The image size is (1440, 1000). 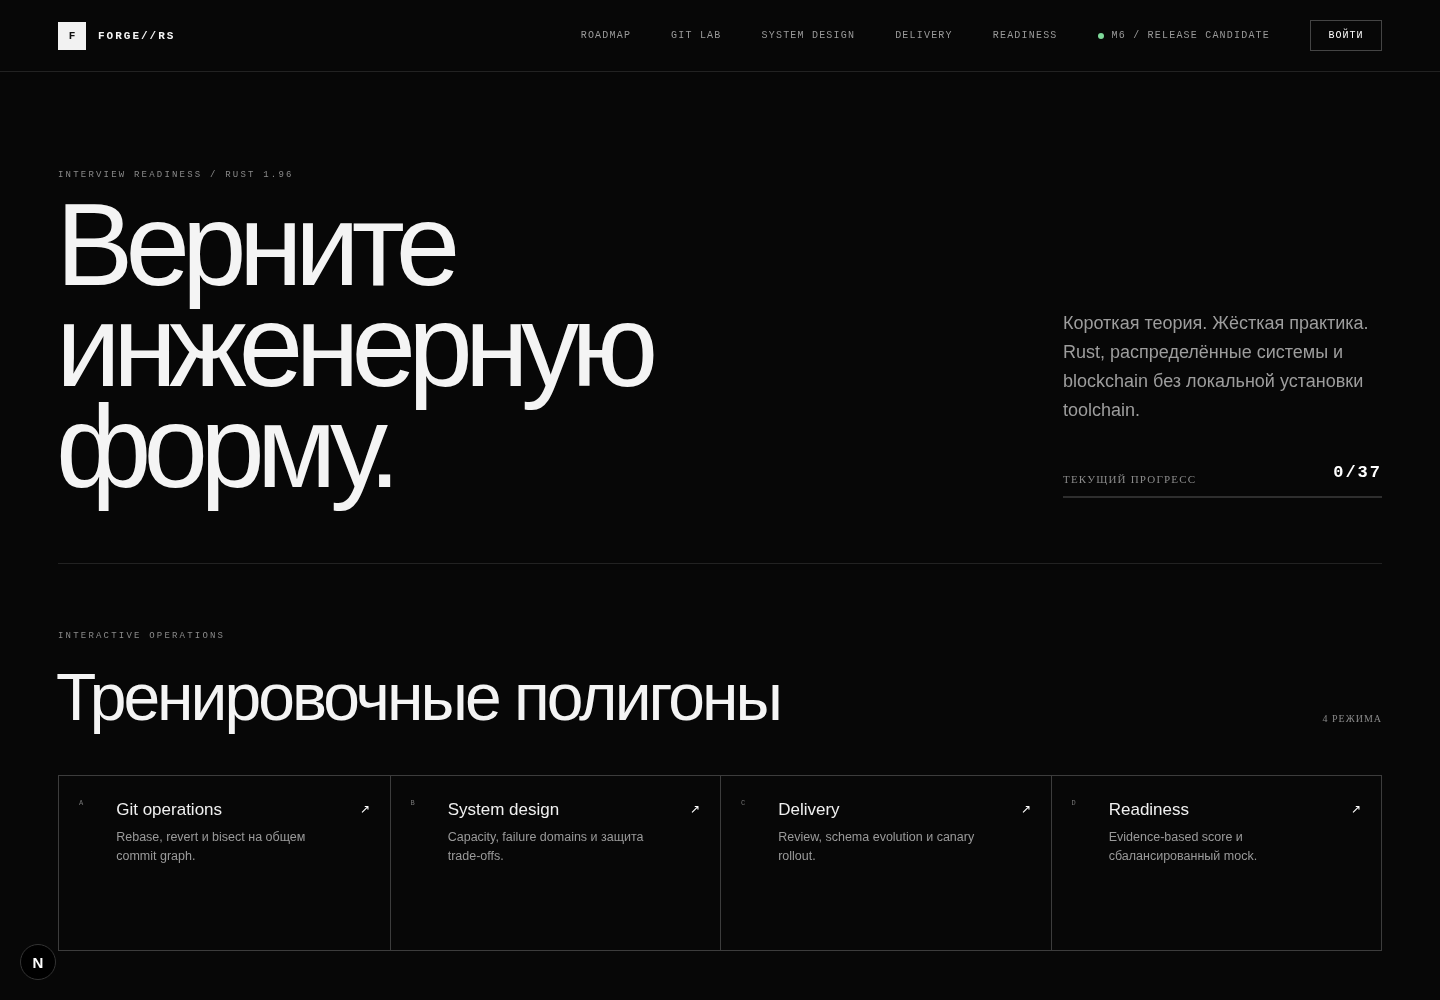 What do you see at coordinates (354, 354) in the screenshot?
I see `hero-heading: Верните инженерную форму.` at bounding box center [354, 354].